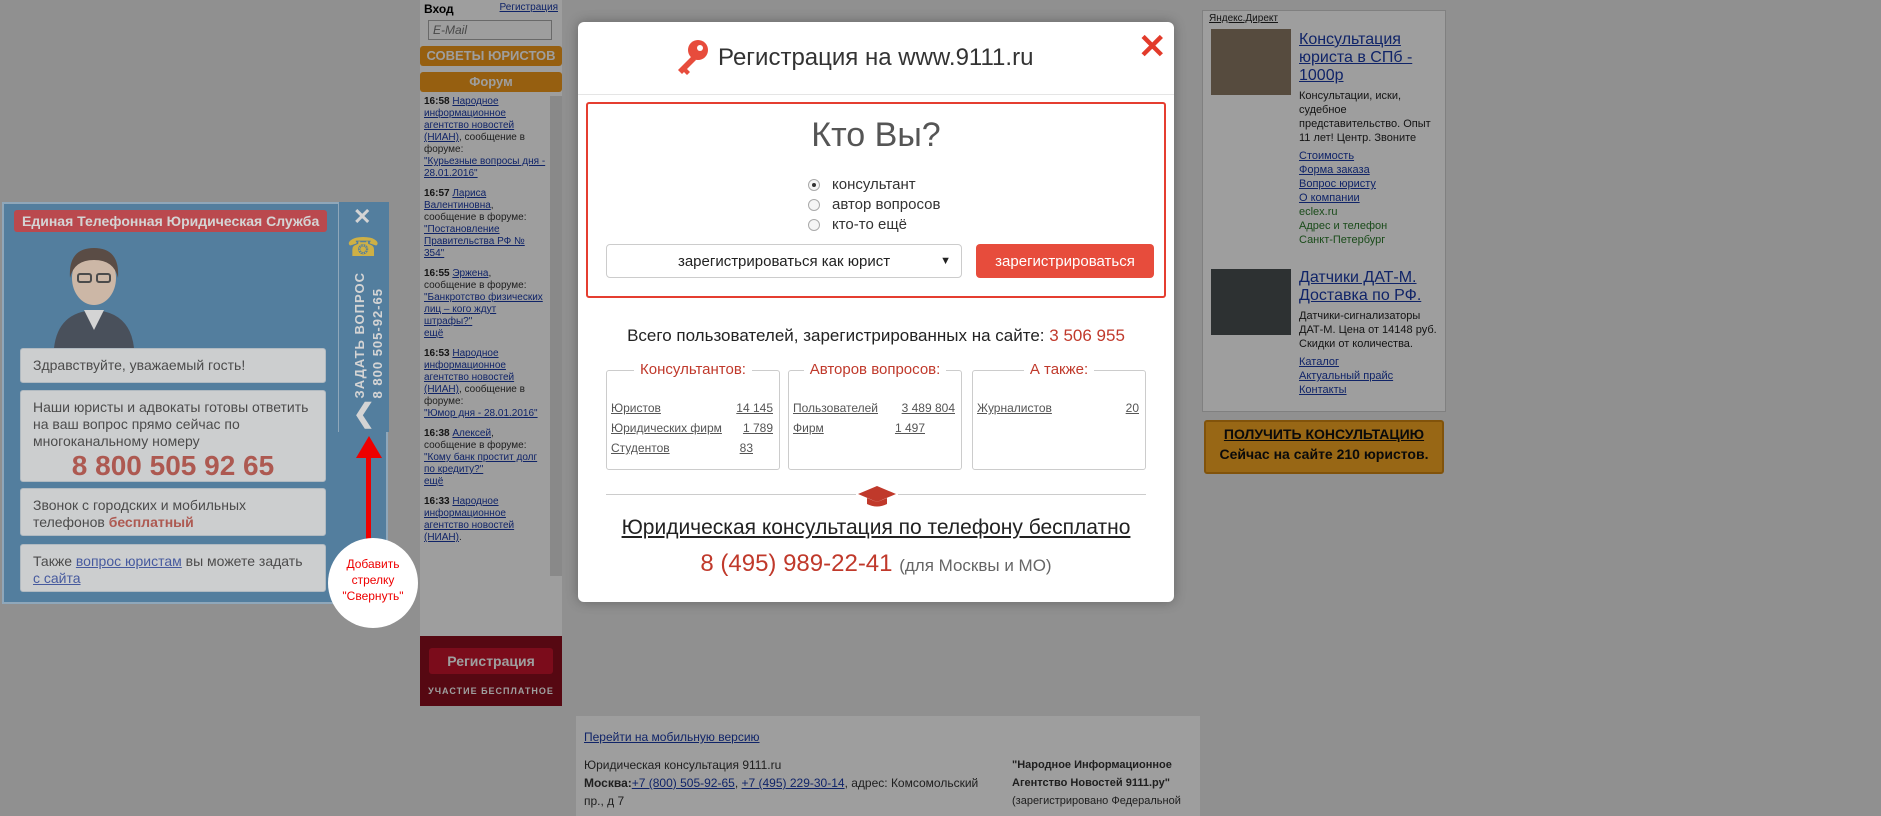  I want to click on modal-header: Регистрация на www.9111.ru ✕, so click(876, 58).